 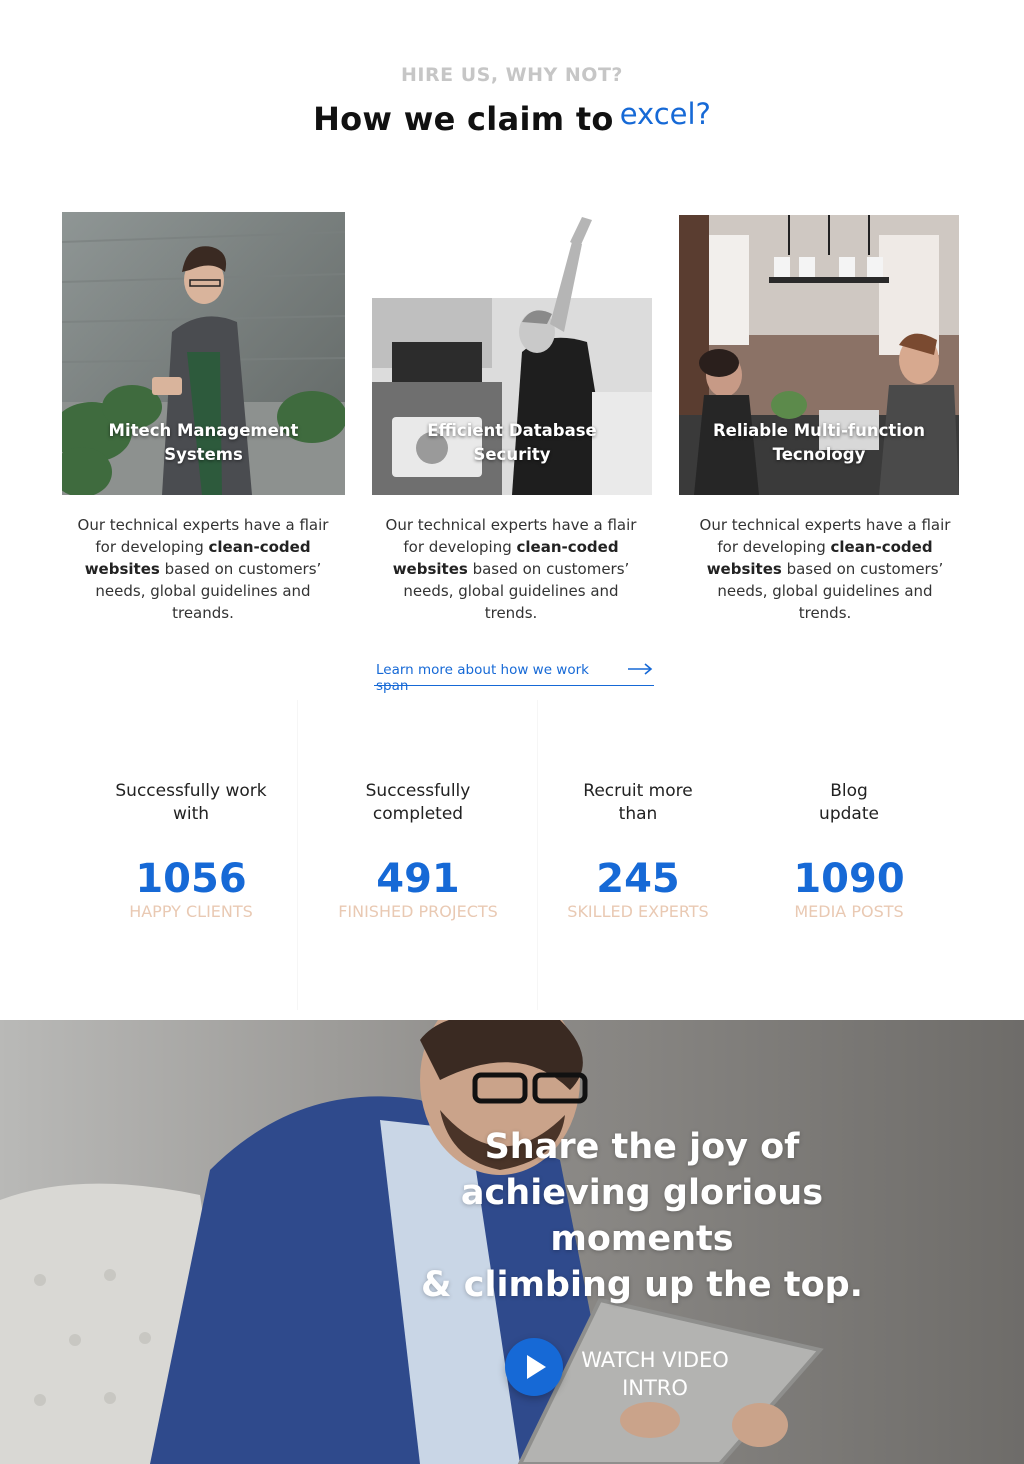 What do you see at coordinates (849, 855) in the screenshot?
I see `stat-media-posts: Blog update 1090 MEDIA POSTS` at bounding box center [849, 855].